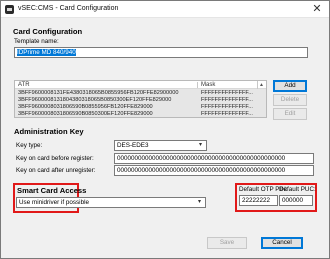  What do you see at coordinates (160, 145) in the screenshot?
I see `key-type-select: DES-EDE3 ▾` at bounding box center [160, 145].